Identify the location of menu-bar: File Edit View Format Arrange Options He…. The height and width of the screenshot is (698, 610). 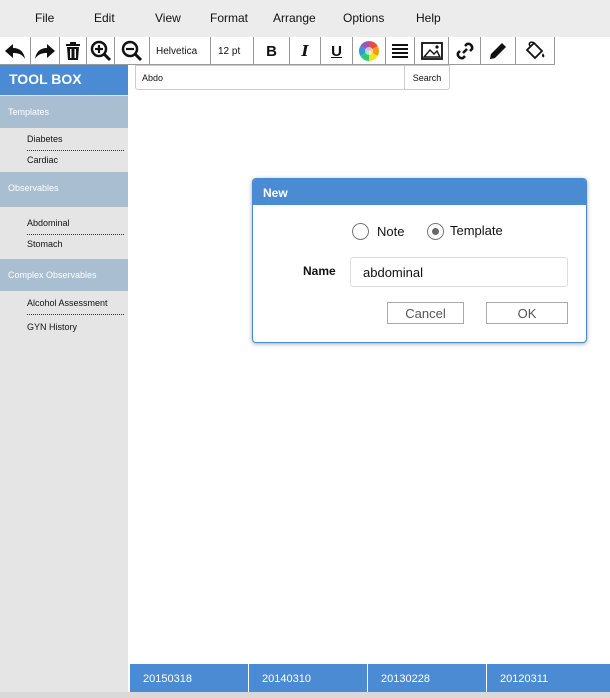
(305, 18).